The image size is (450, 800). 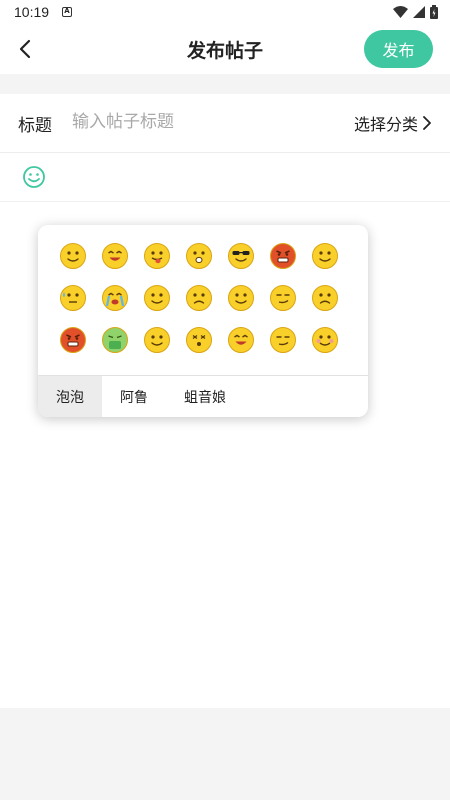 I want to click on editor-toolbar, so click(x=225, y=177).